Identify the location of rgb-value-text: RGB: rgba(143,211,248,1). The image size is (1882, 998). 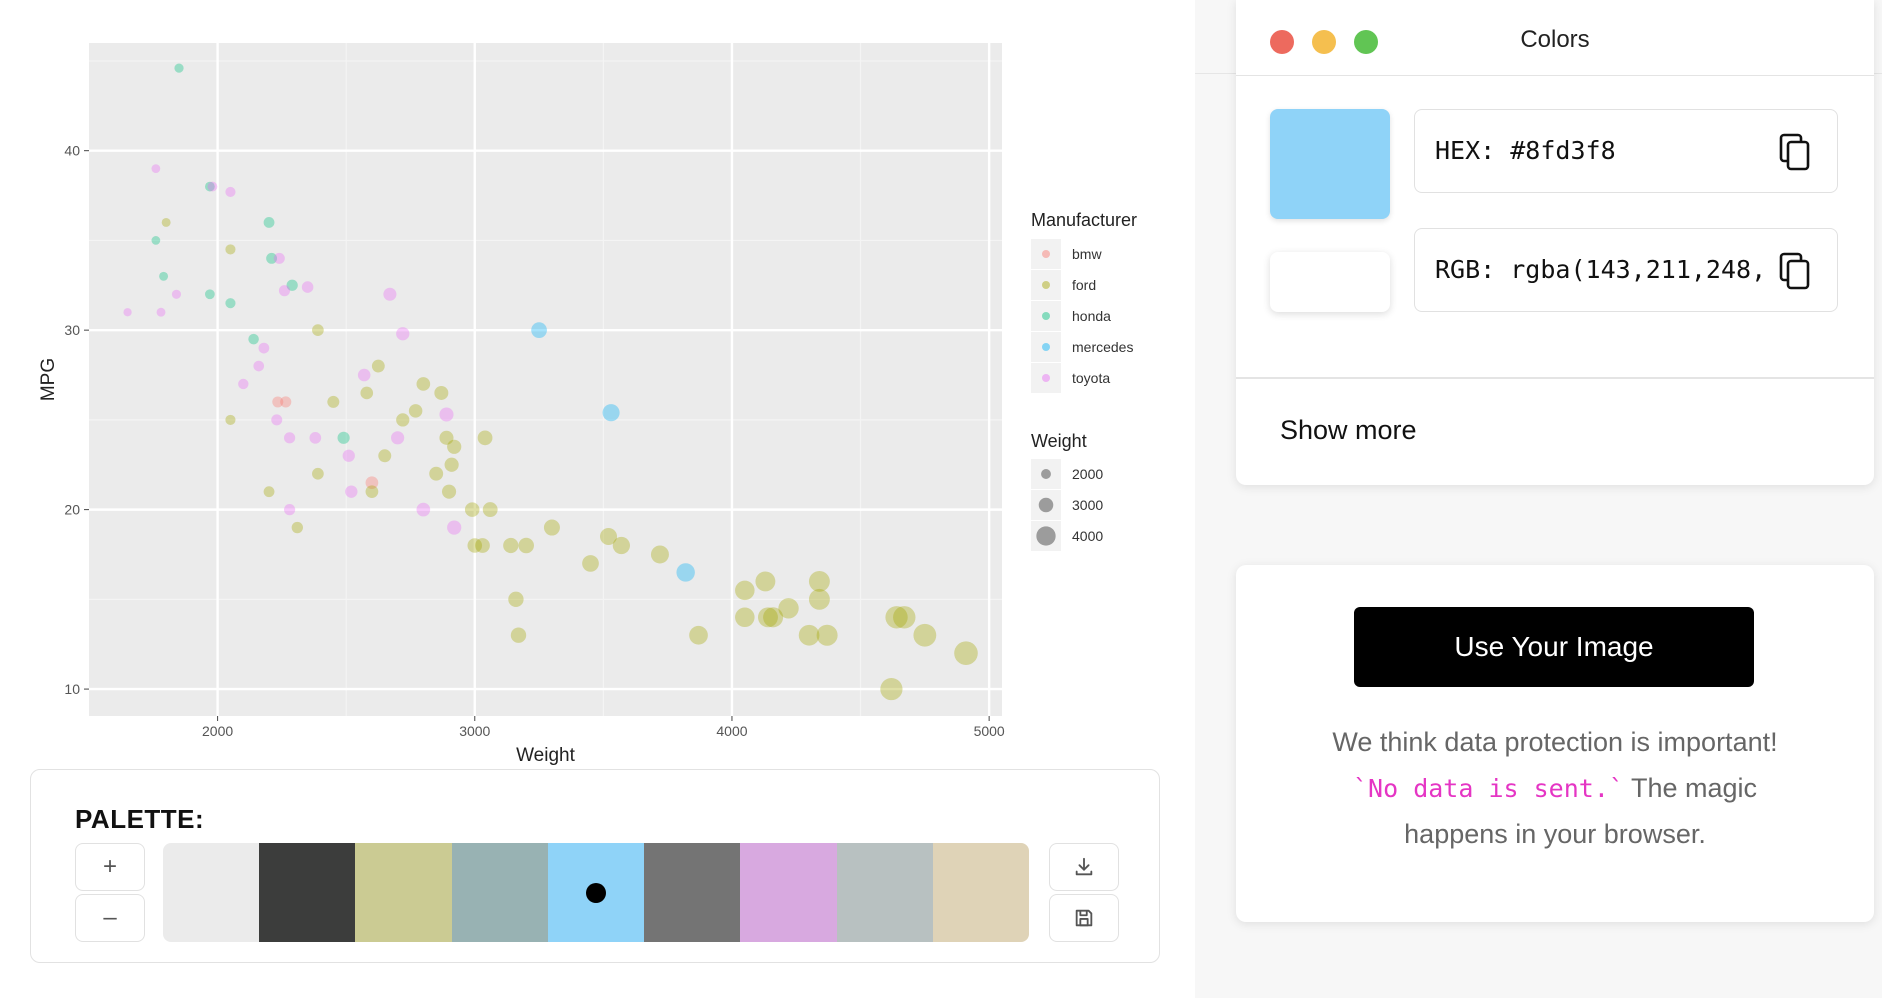
(1600, 269).